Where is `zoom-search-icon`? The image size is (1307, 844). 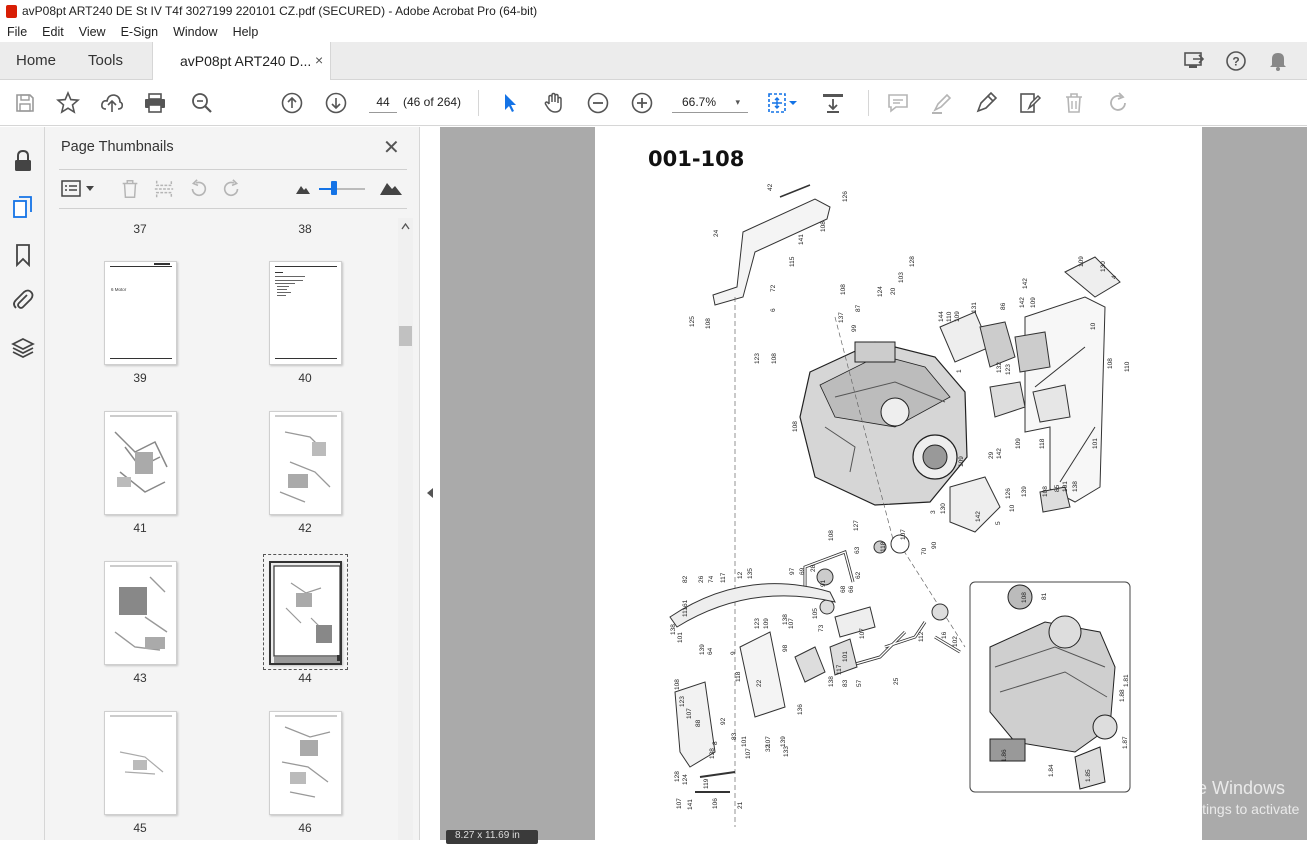 zoom-search-icon is located at coordinates (202, 103).